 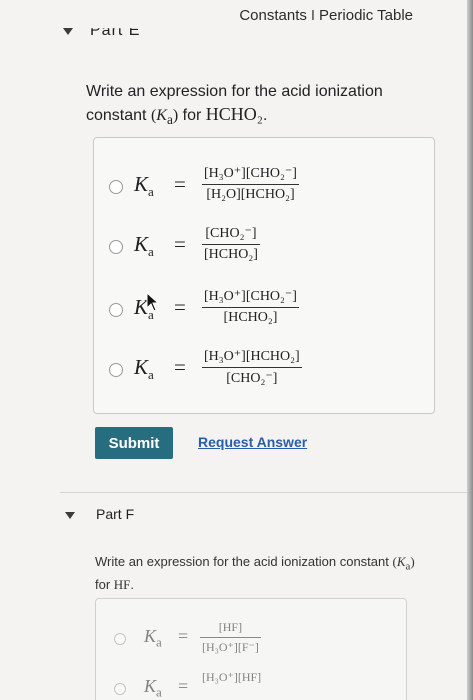 I want to click on part-f-title: Part F, so click(x=115, y=514).